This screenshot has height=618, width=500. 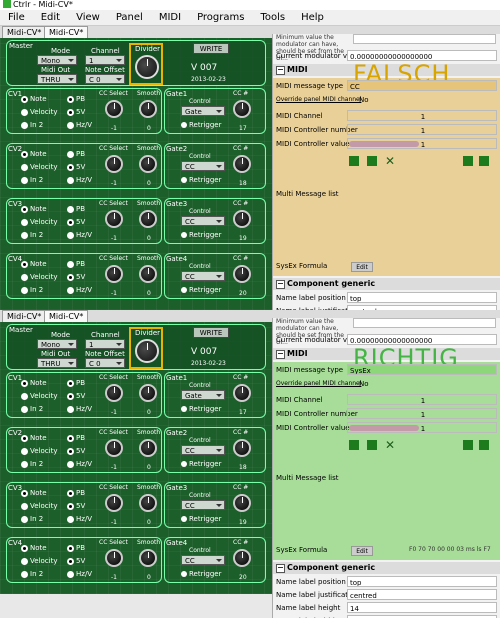 What do you see at coordinates (354, 161) in the screenshot?
I see `add-icon` at bounding box center [354, 161].